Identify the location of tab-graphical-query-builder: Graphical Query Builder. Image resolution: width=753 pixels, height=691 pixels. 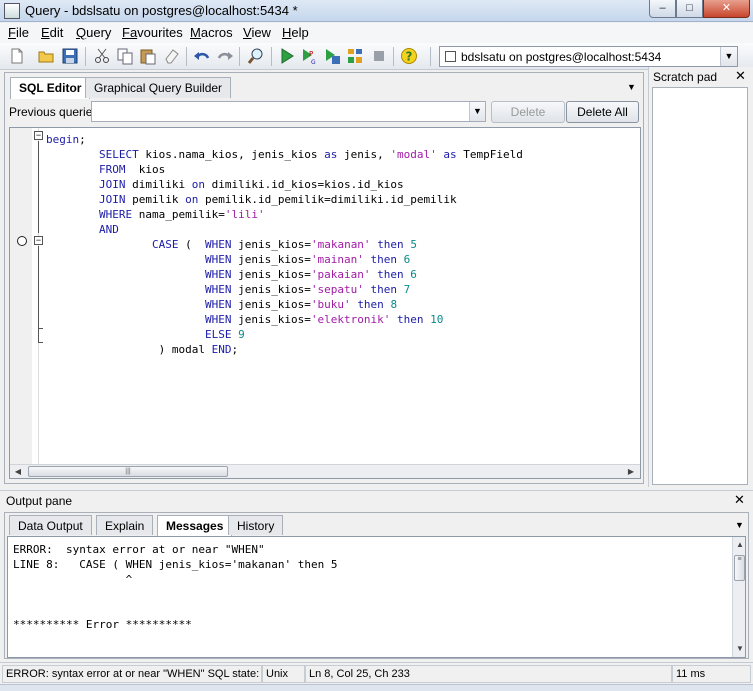
(158, 87).